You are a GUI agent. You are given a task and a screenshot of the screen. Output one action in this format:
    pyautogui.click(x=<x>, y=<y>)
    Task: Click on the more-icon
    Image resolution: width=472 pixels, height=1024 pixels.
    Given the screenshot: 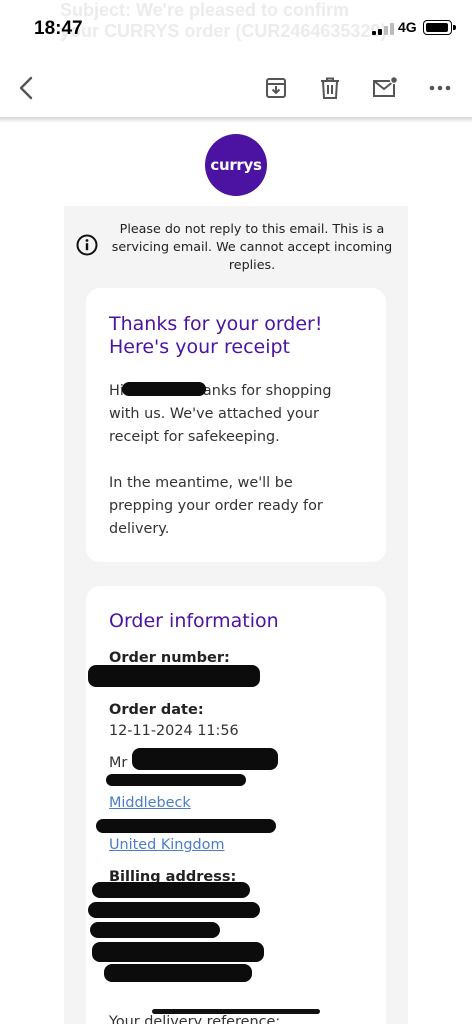 What is the action you would take?
    pyautogui.click(x=440, y=88)
    